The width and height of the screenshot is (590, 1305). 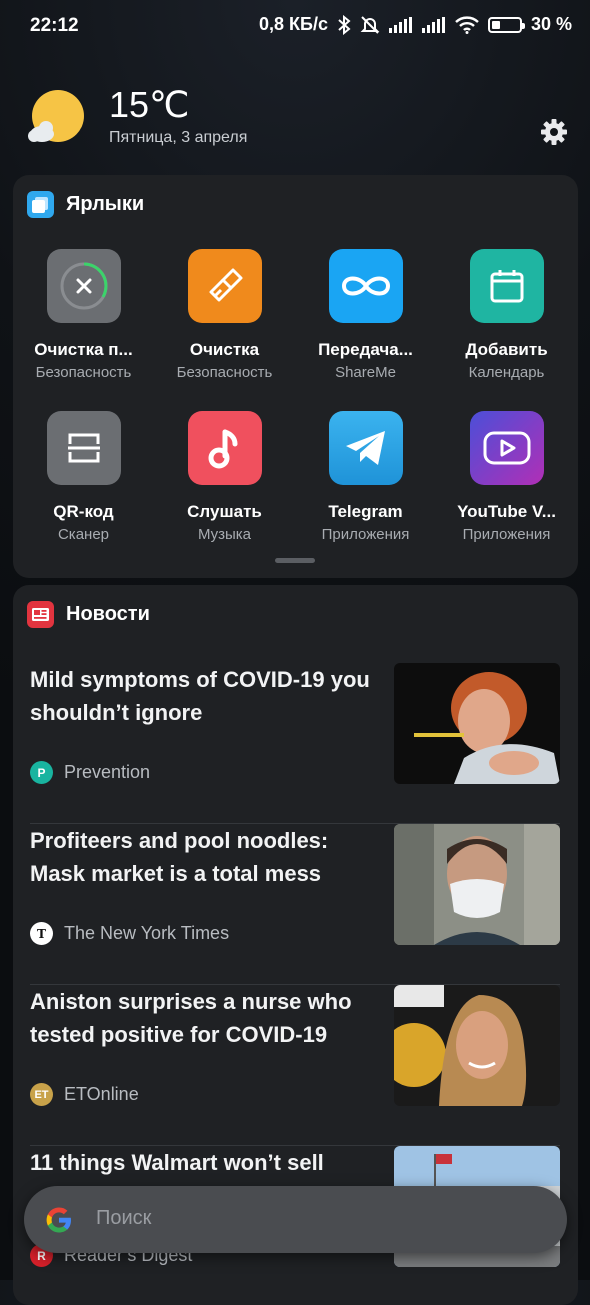 I want to click on prevention-logo-icon: P, so click(x=41, y=772).